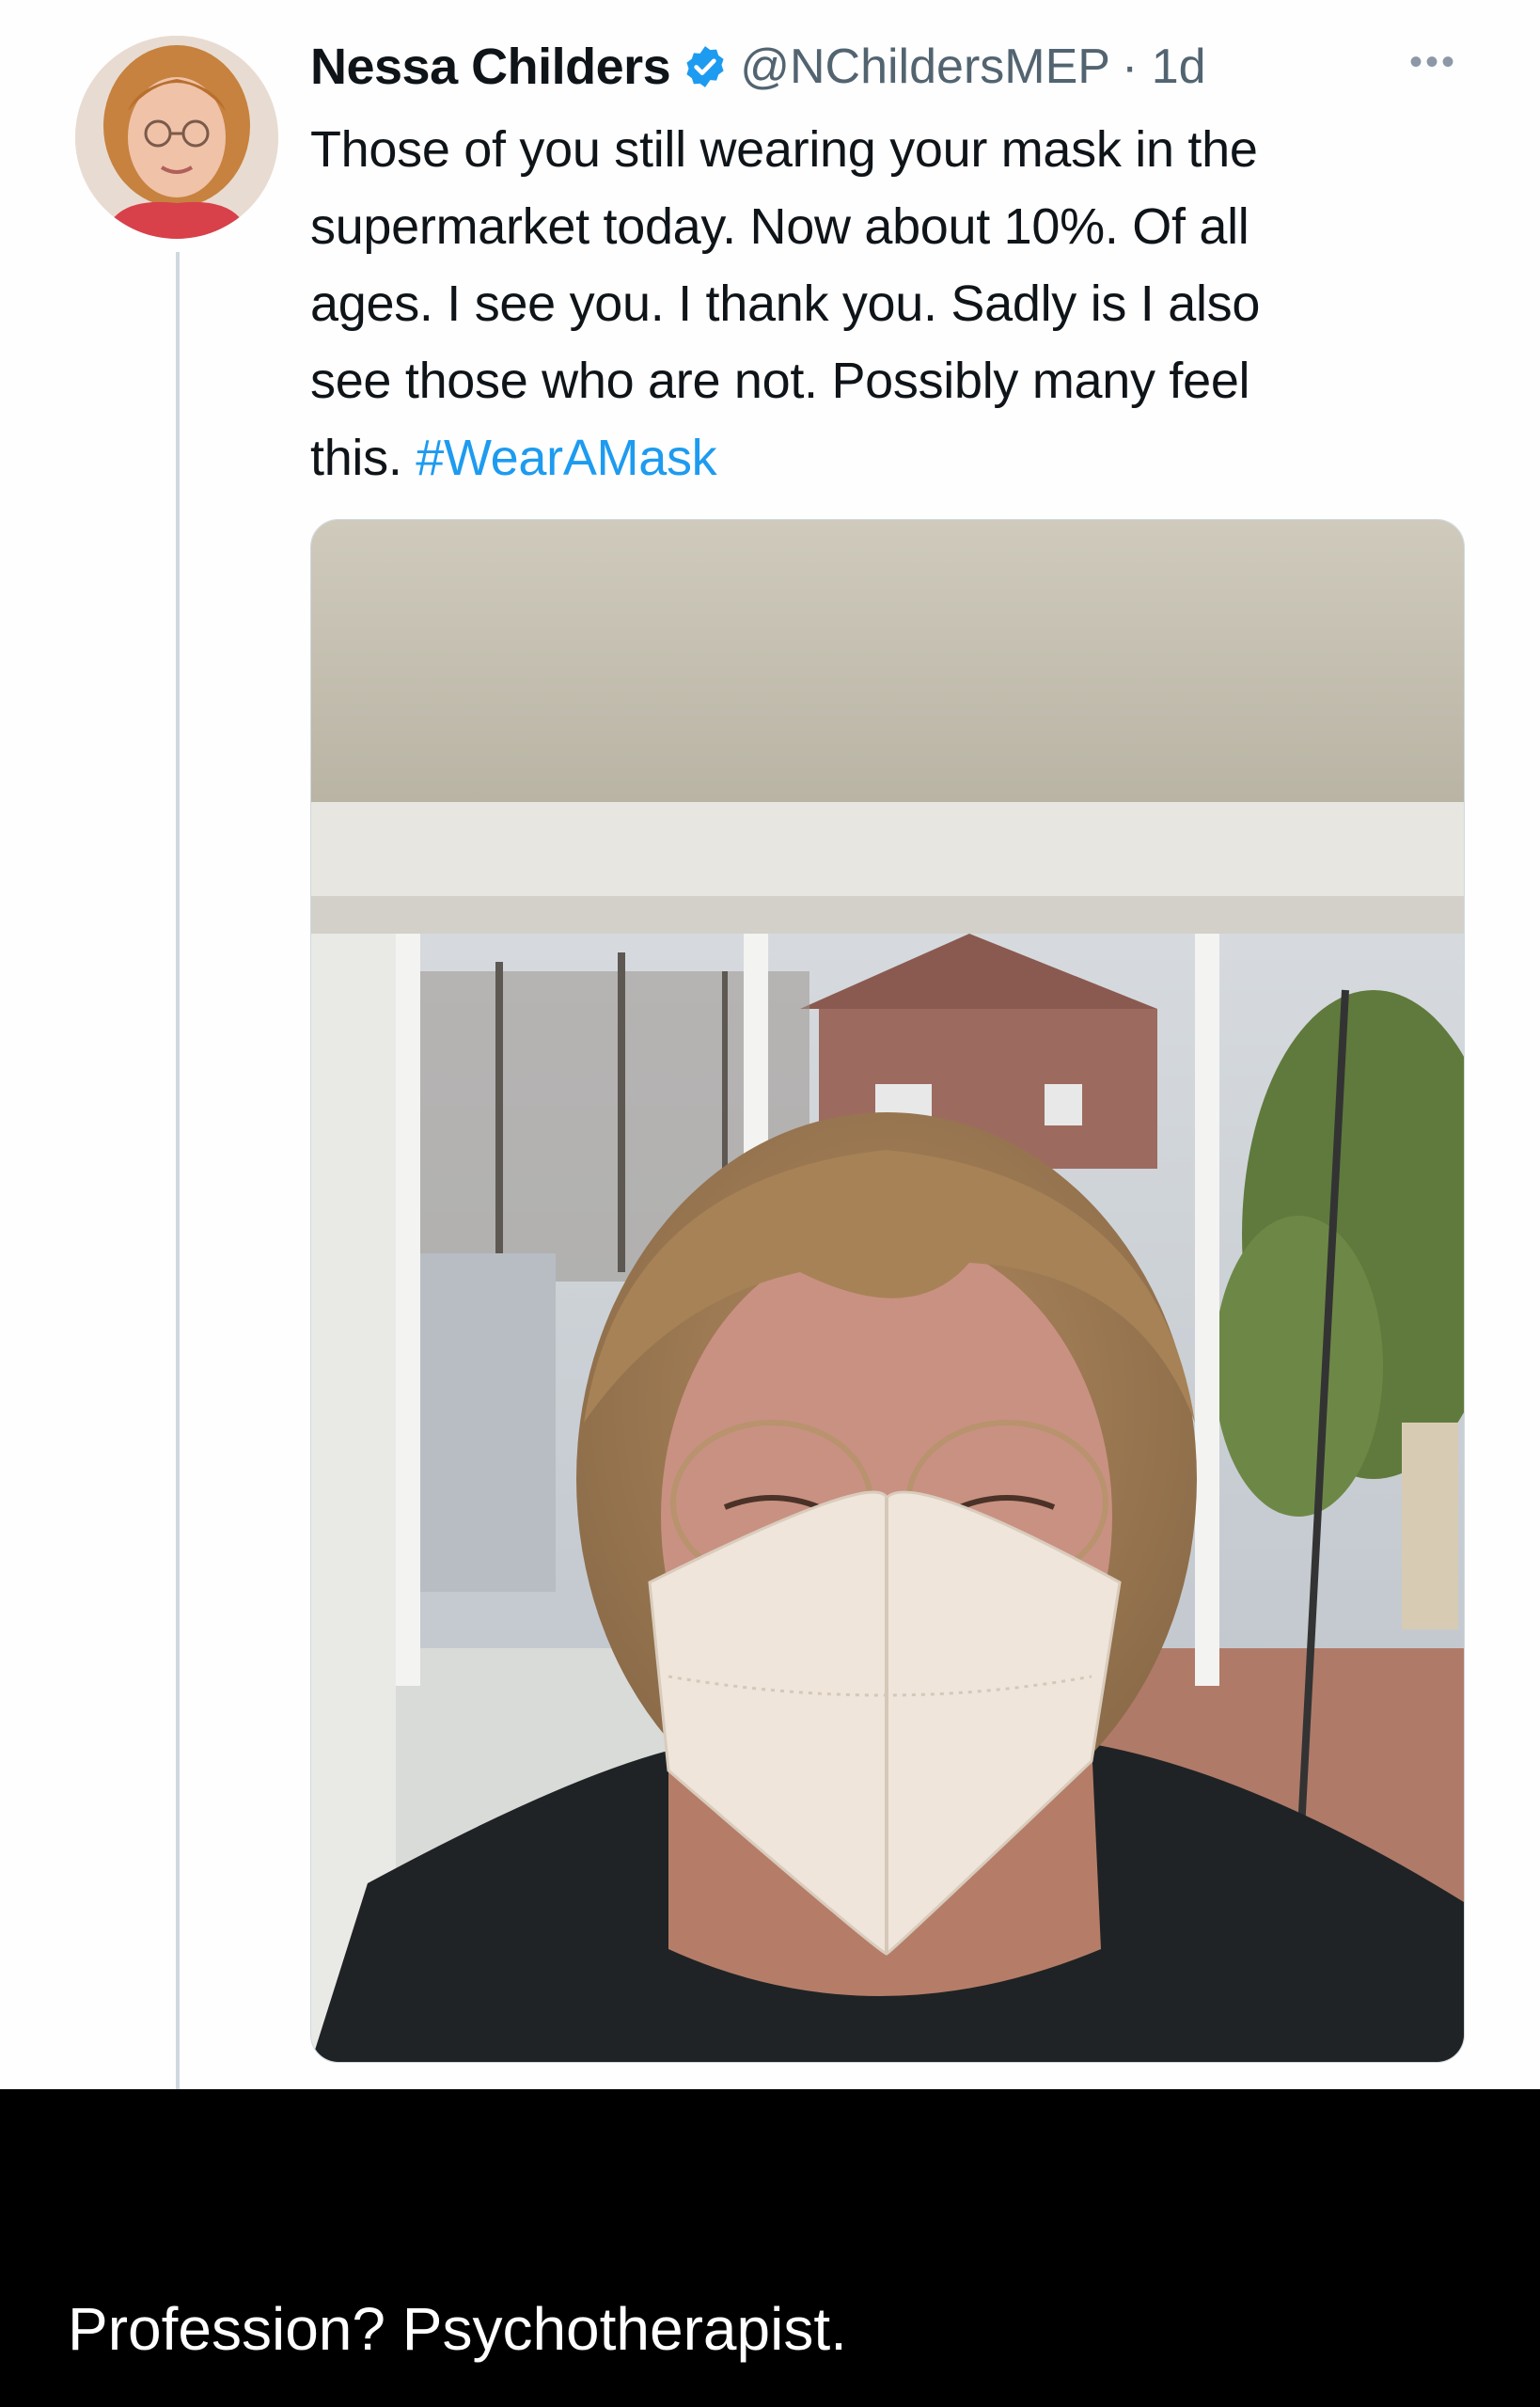 The image size is (1540, 2407). I want to click on more-dots-icon: •••, so click(1433, 62).